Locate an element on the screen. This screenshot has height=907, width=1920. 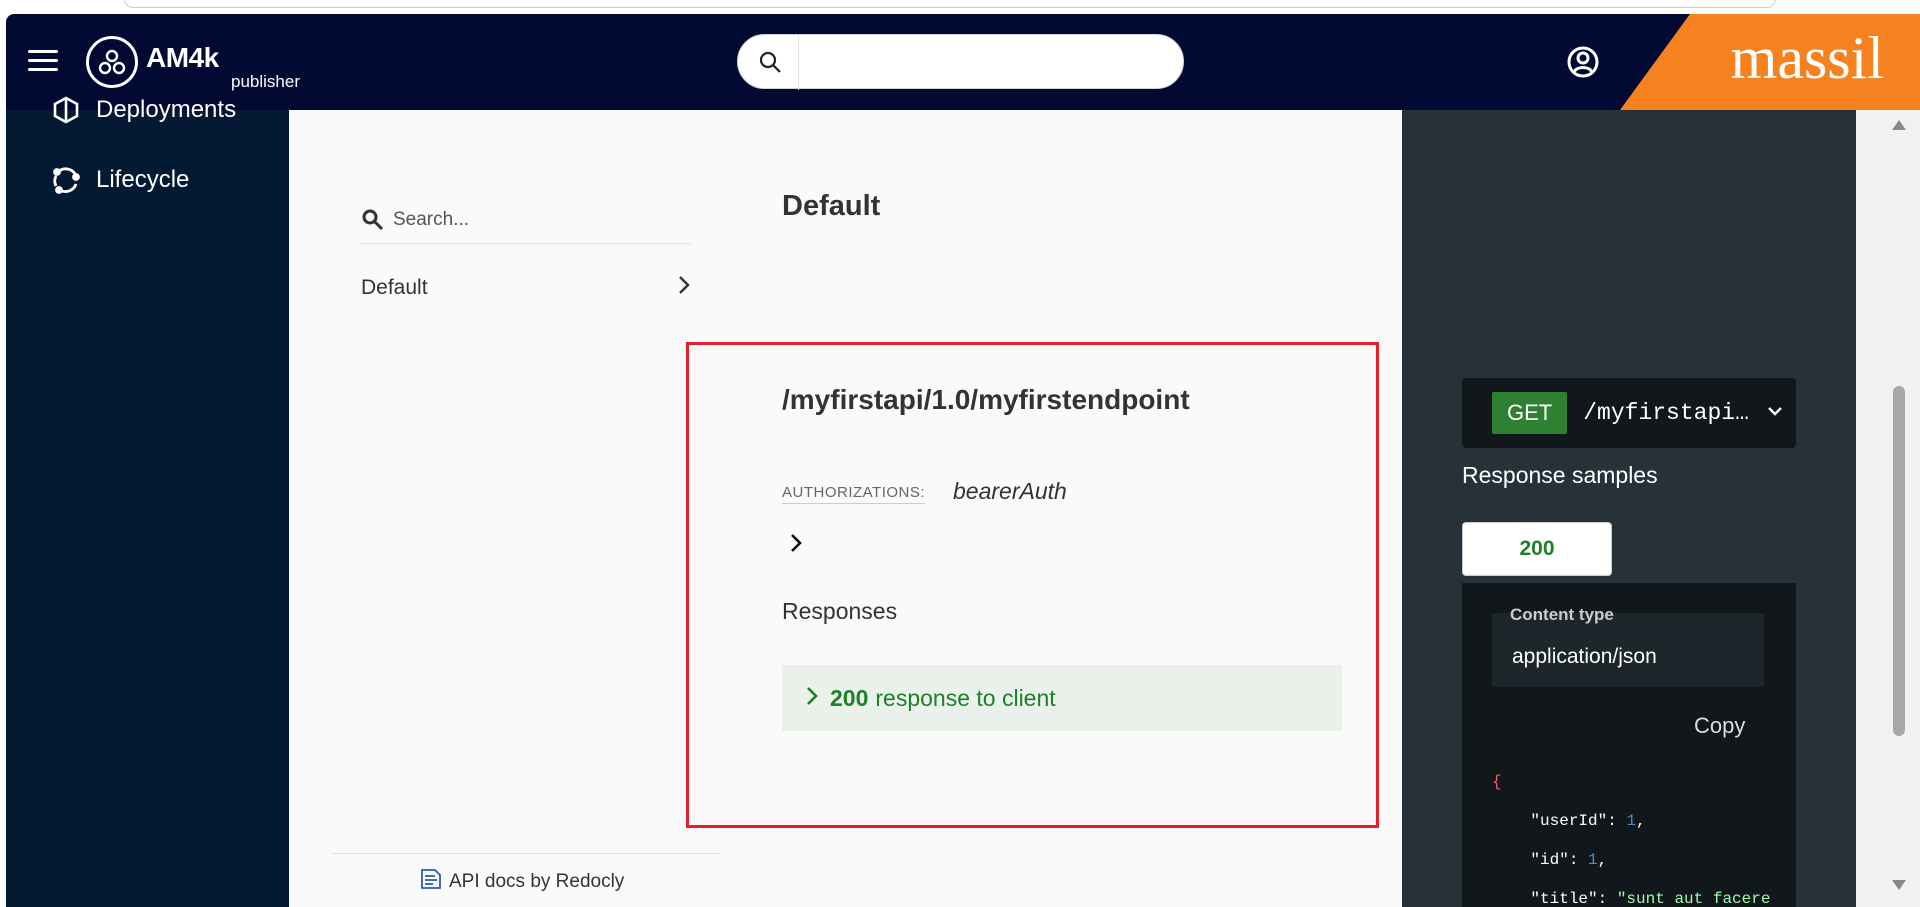
global-search-input is located at coordinates (984, 62).